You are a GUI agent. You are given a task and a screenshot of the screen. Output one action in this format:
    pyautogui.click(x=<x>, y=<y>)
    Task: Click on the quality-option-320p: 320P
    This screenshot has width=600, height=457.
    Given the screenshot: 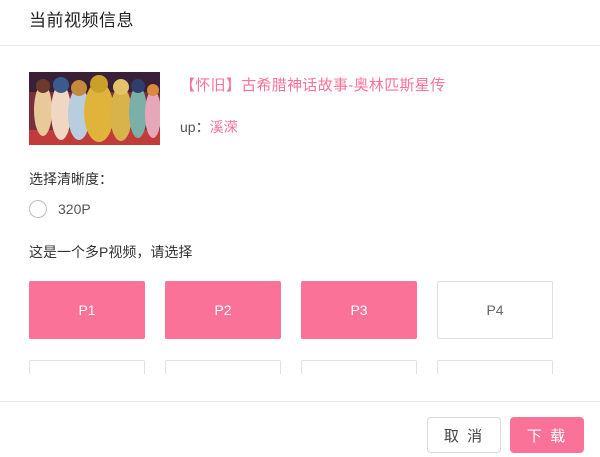 What is the action you would take?
    pyautogui.click(x=60, y=209)
    